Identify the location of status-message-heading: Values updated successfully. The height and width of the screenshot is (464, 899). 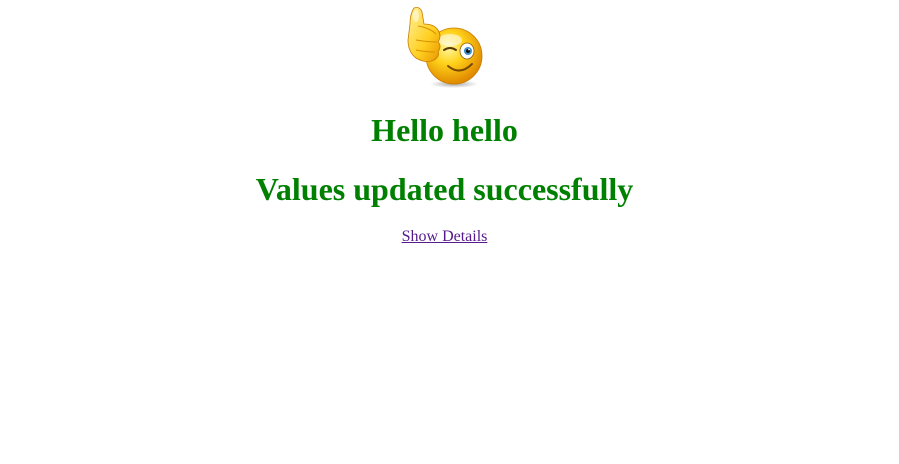
(444, 189).